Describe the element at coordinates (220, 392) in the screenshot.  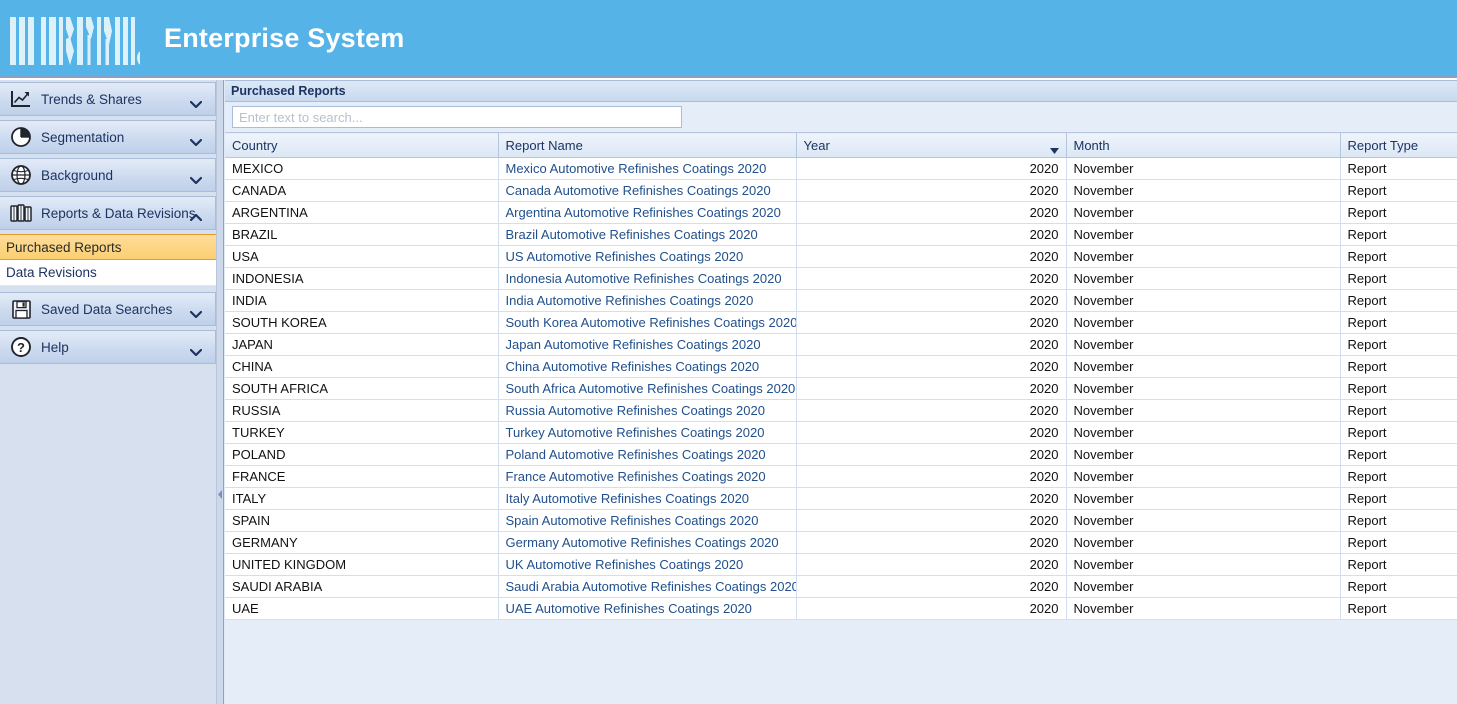
I see `sidebar-splitter` at that location.